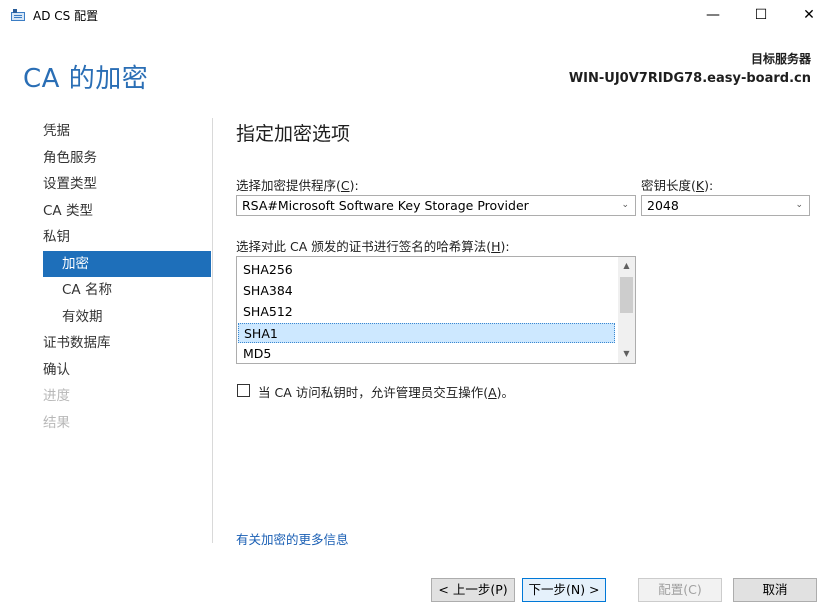  I want to click on next-button: 下一步(N) >, so click(564, 590).